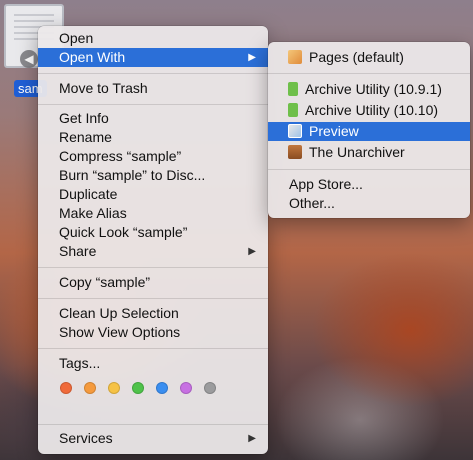 This screenshot has height=460, width=473. I want to click on tag-gray-icon, so click(210, 388).